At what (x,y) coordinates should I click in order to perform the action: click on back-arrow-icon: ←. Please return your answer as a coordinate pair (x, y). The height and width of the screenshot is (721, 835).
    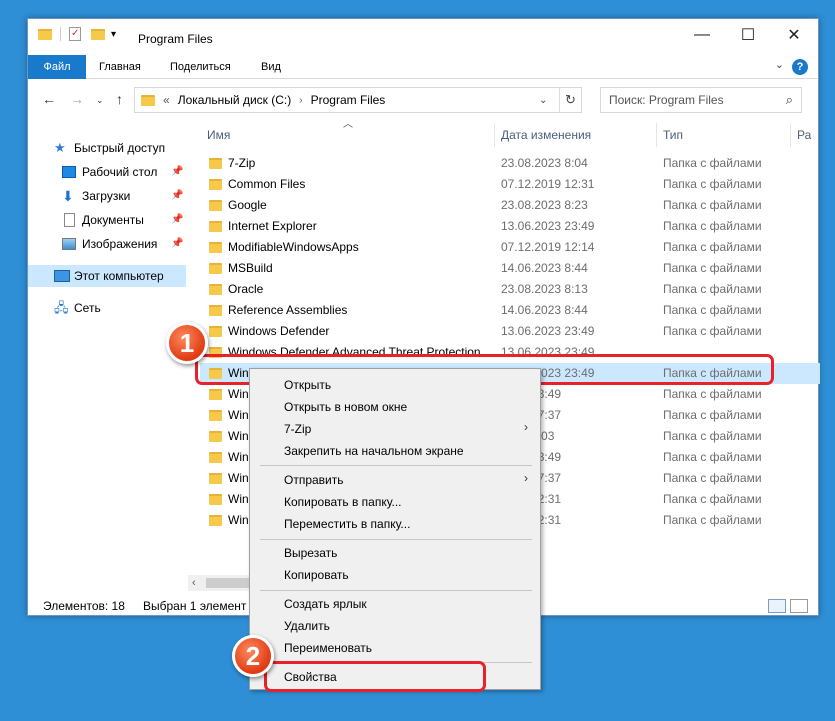
    Looking at the image, I should click on (49, 99).